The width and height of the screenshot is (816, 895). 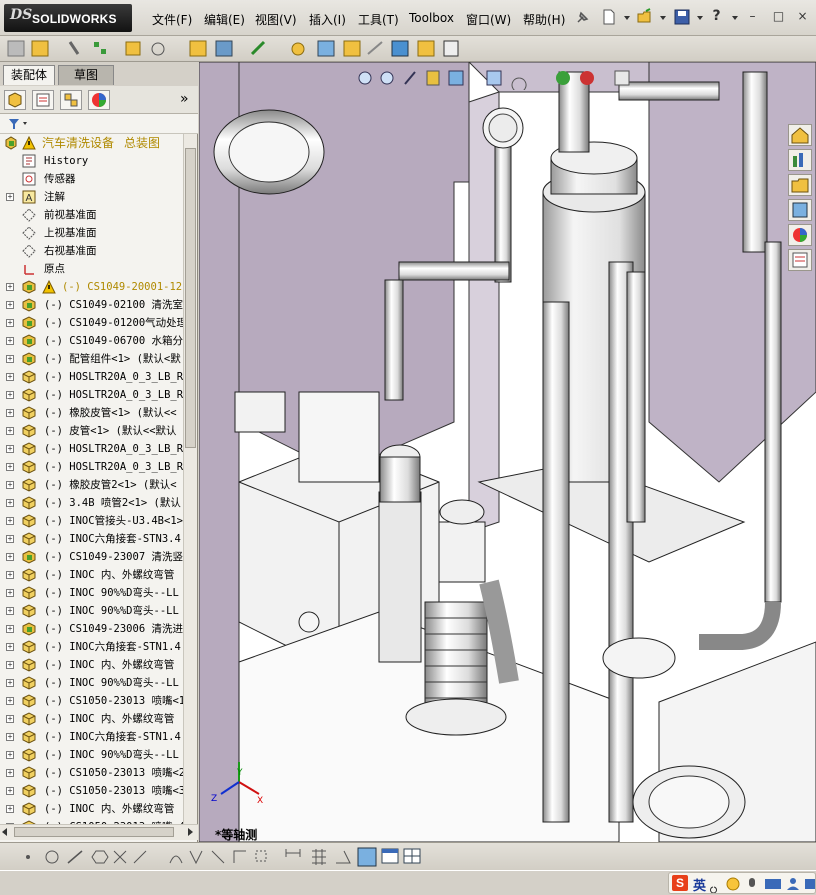 What do you see at coordinates (91, 773) in the screenshot?
I see `tree-item: + (-) CS1050-23013 喷嘴<2` at bounding box center [91, 773].